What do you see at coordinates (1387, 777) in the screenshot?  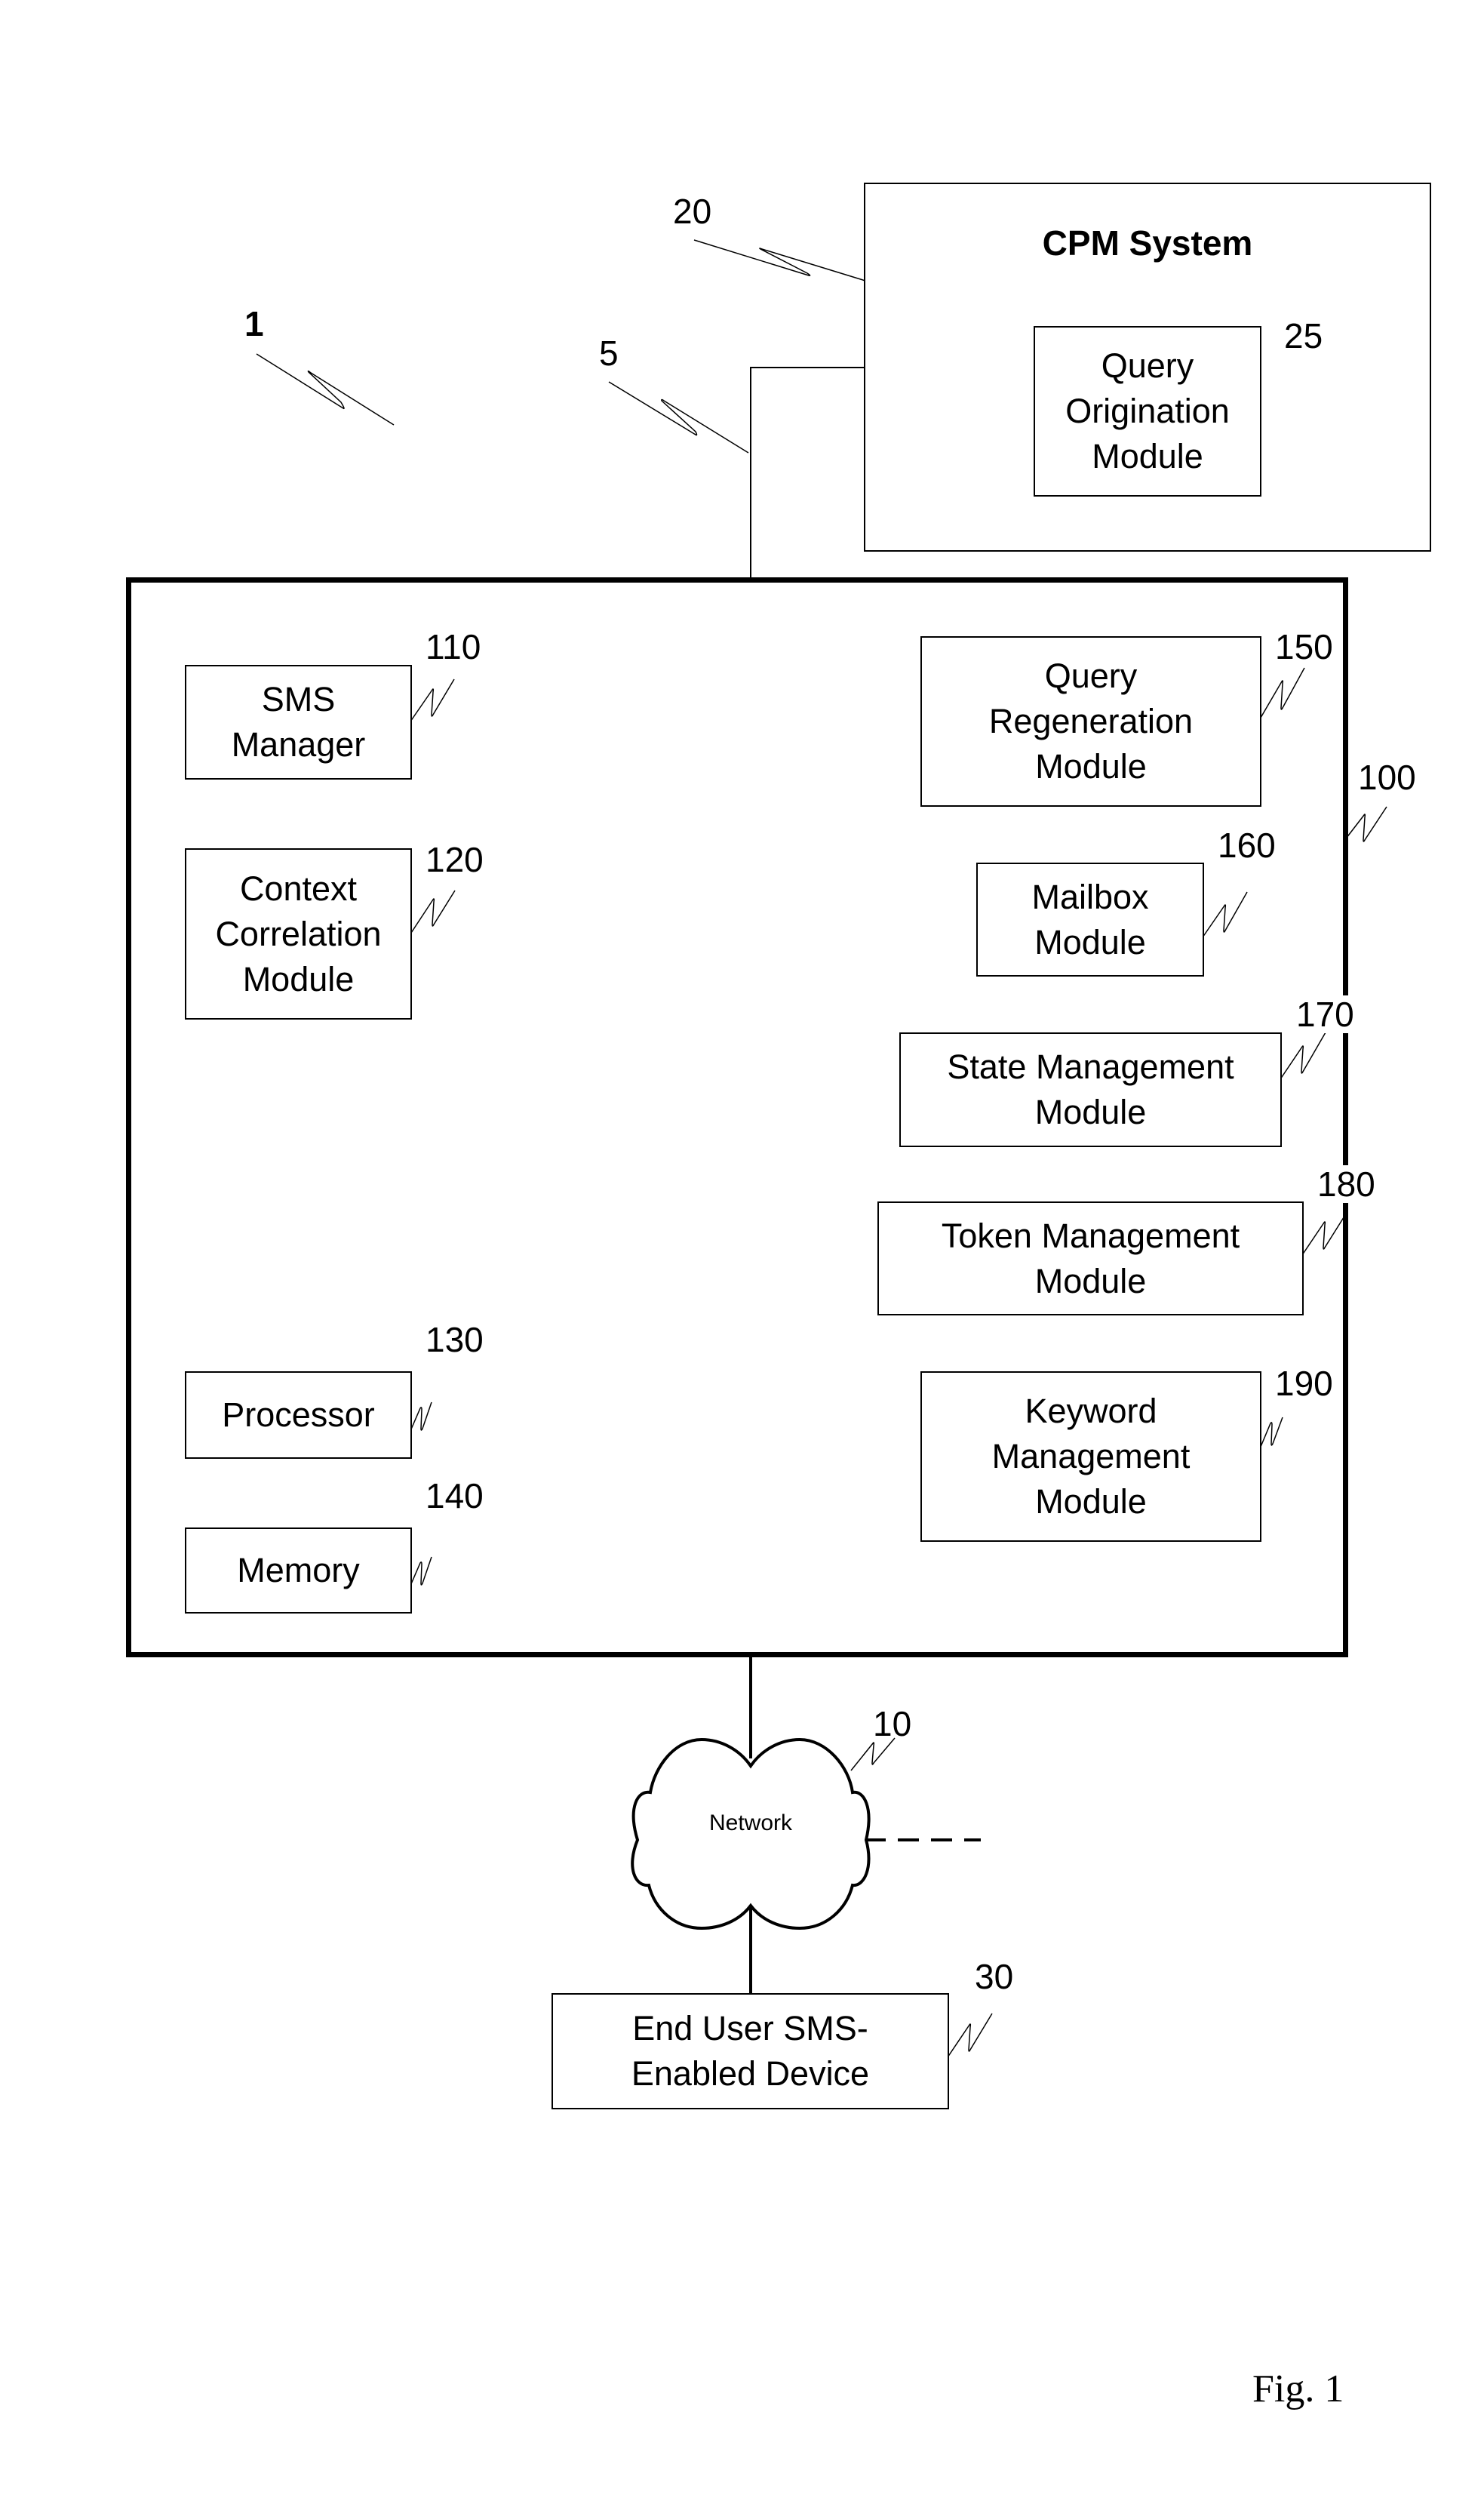 I see `platform-ref-label: 100` at bounding box center [1387, 777].